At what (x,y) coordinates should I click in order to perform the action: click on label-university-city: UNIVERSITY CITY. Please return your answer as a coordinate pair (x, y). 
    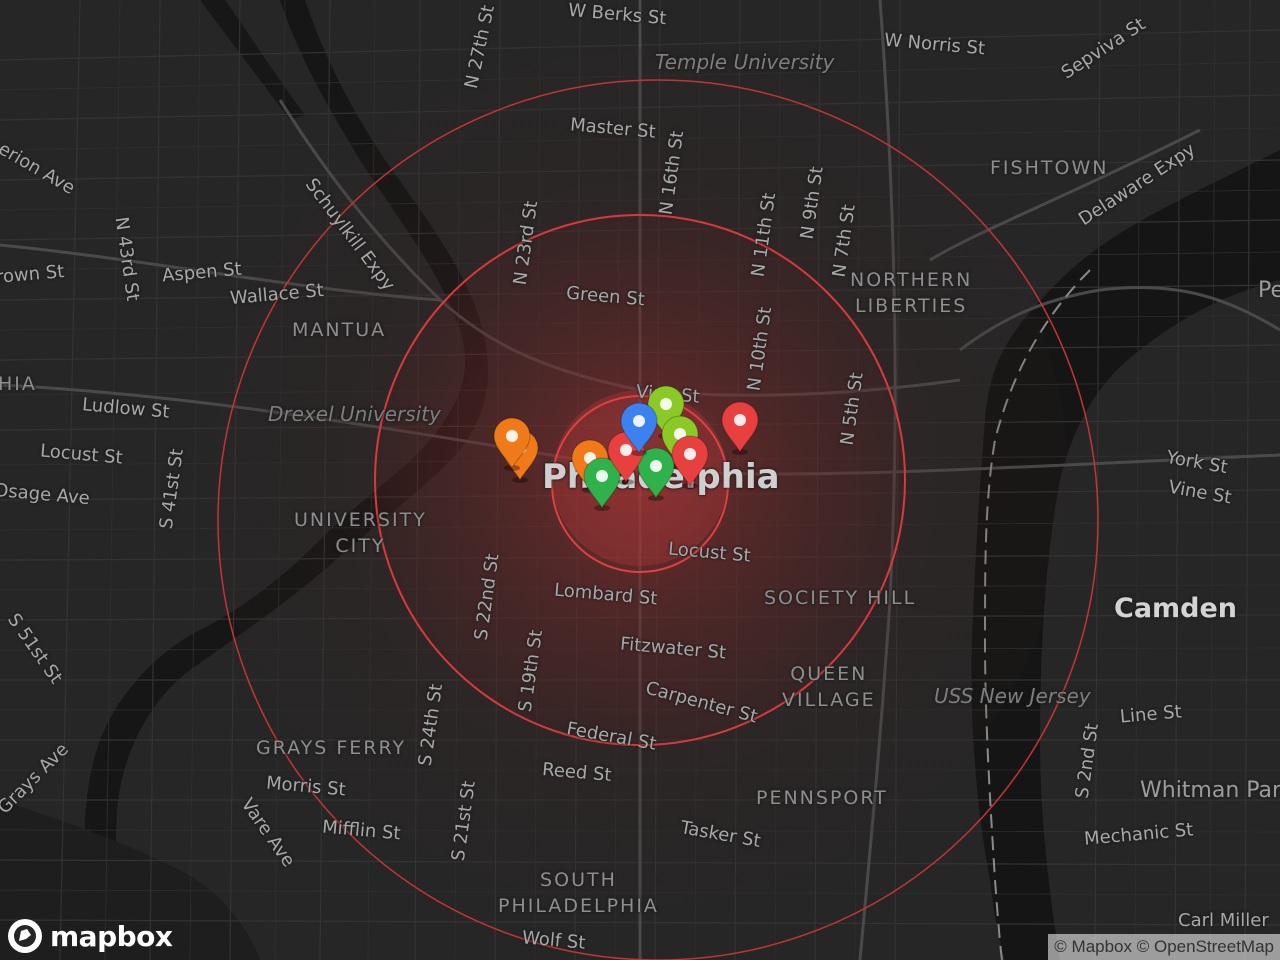
    Looking at the image, I should click on (360, 533).